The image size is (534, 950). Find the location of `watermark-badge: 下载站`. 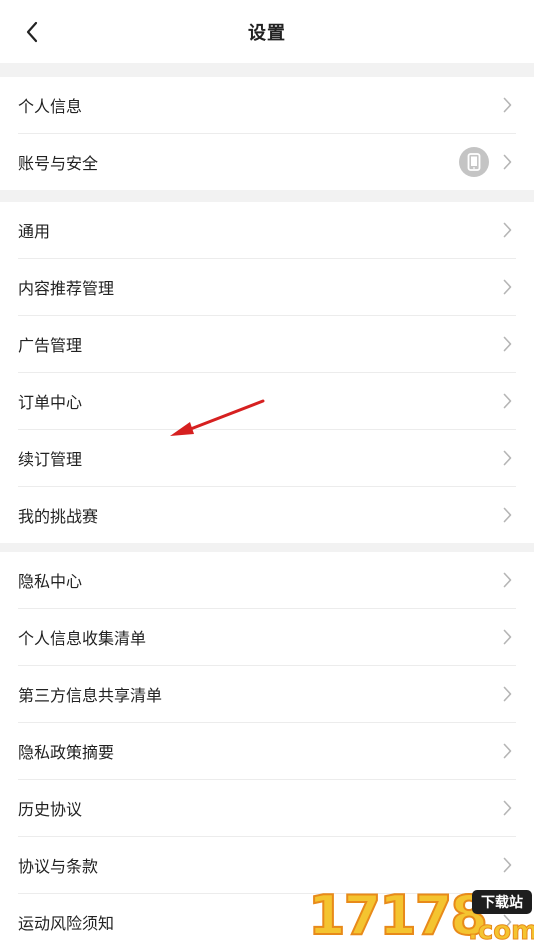

watermark-badge: 下载站 is located at coordinates (502, 902).